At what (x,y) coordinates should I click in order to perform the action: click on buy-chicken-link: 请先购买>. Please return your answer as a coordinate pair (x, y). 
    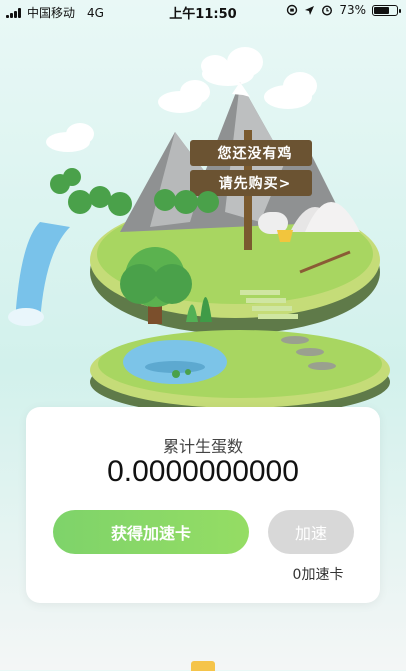
    Looking at the image, I should click on (255, 183).